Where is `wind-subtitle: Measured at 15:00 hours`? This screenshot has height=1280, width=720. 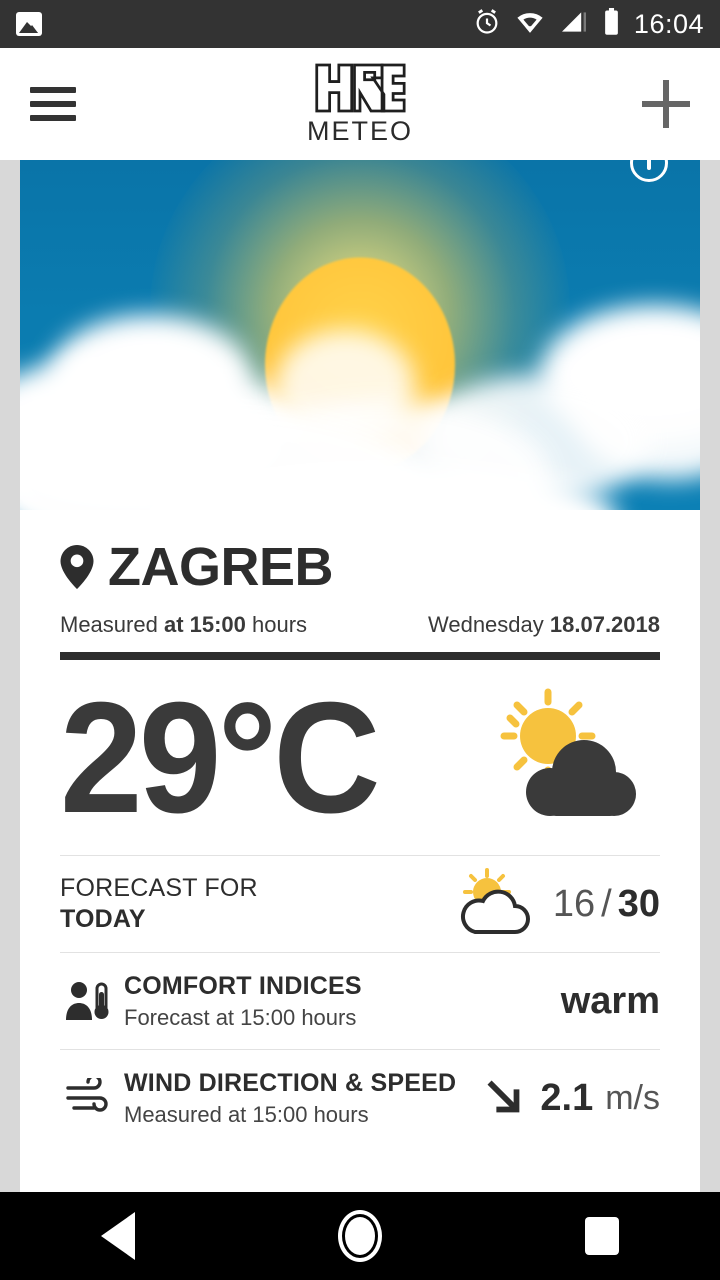 wind-subtitle: Measured at 15:00 hours is located at coordinates (246, 1115).